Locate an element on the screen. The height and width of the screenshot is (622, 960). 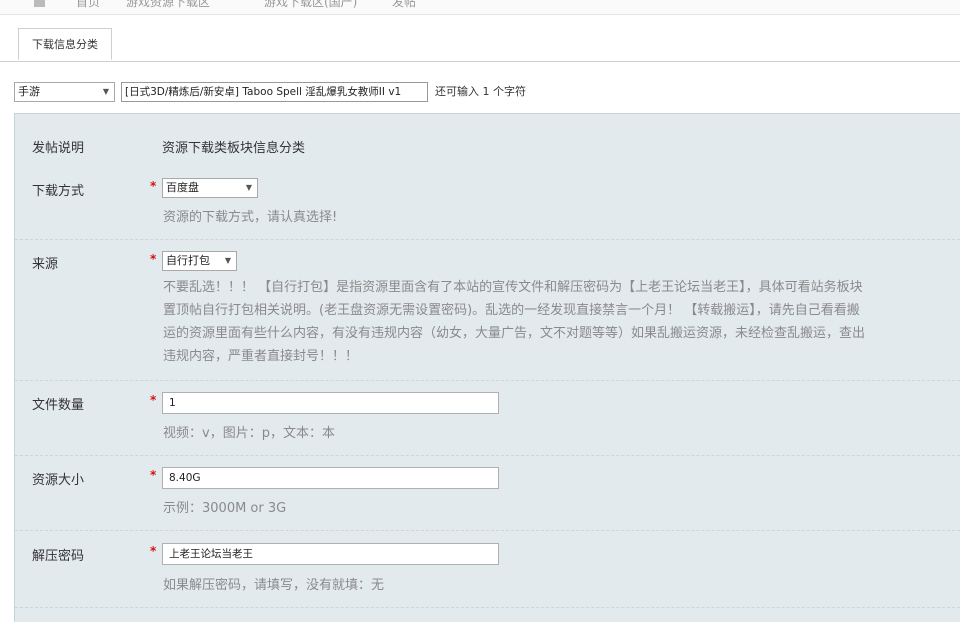
intro-text: 资源下载类板块信息分类 is located at coordinates (234, 148).